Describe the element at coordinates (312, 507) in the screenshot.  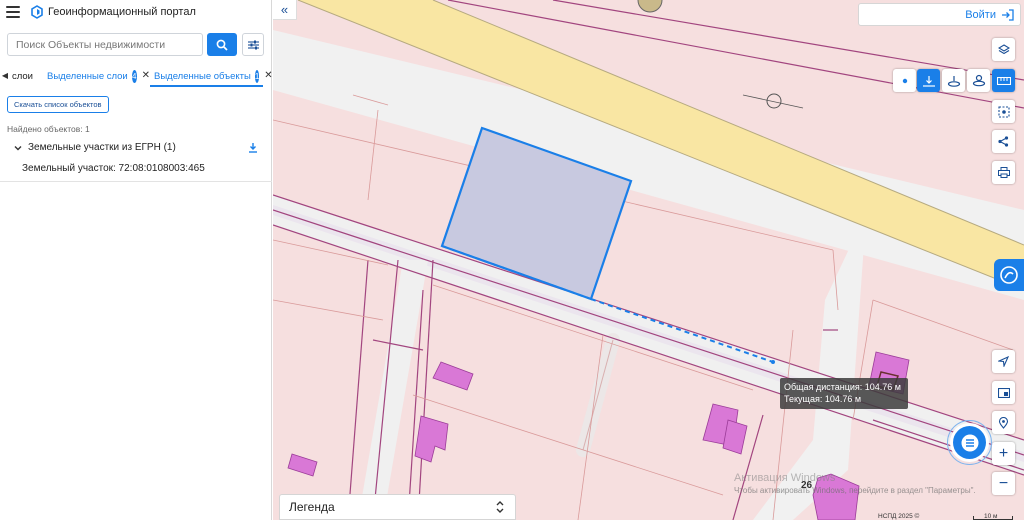
I see `legend-label: Легенда` at that location.